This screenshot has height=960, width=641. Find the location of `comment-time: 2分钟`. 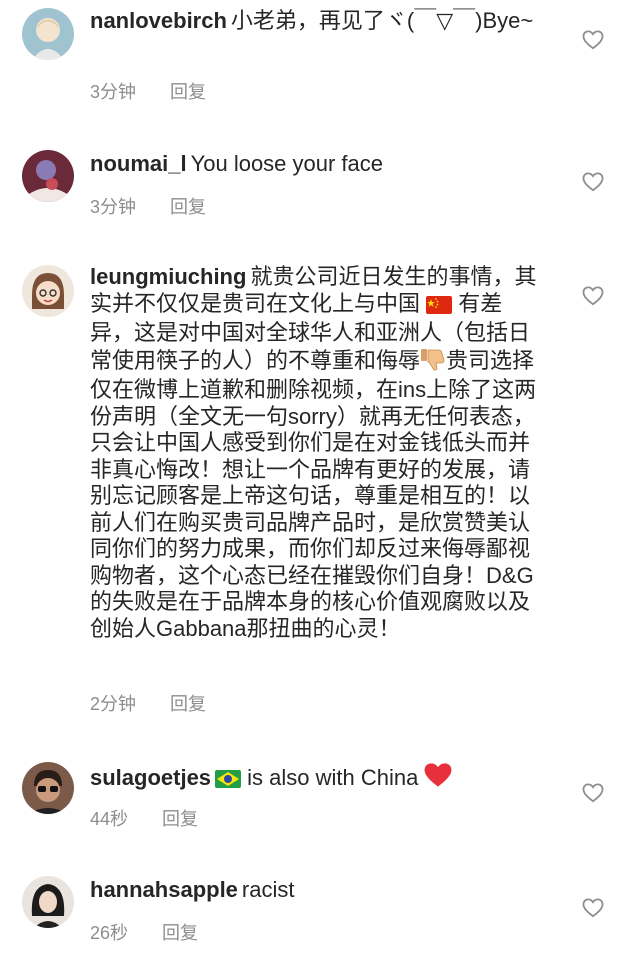

comment-time: 2分钟 is located at coordinates (113, 704).